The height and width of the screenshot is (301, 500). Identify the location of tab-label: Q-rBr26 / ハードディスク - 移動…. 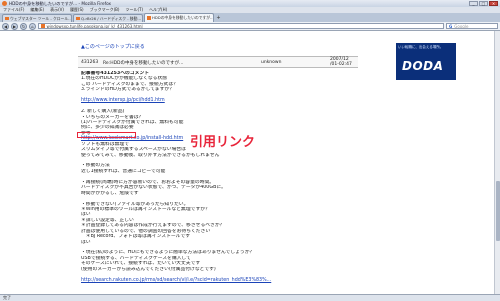
(111, 18).